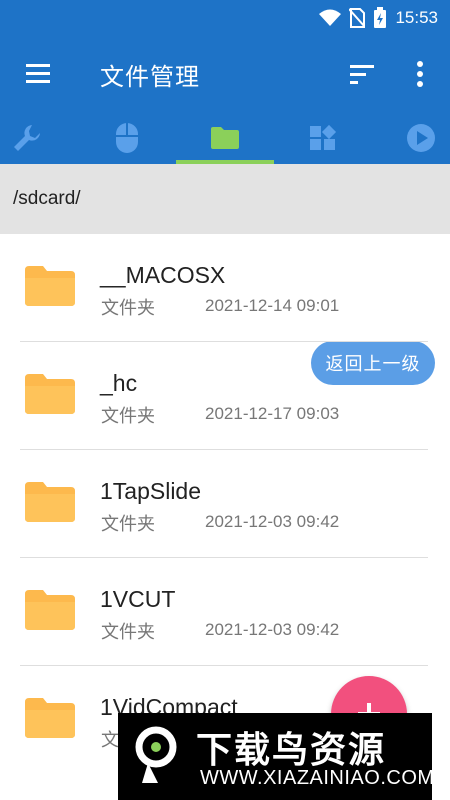 Image resolution: width=450 pixels, height=800 pixels. What do you see at coordinates (416, 17) in the screenshot?
I see `status-time: 15:53` at bounding box center [416, 17].